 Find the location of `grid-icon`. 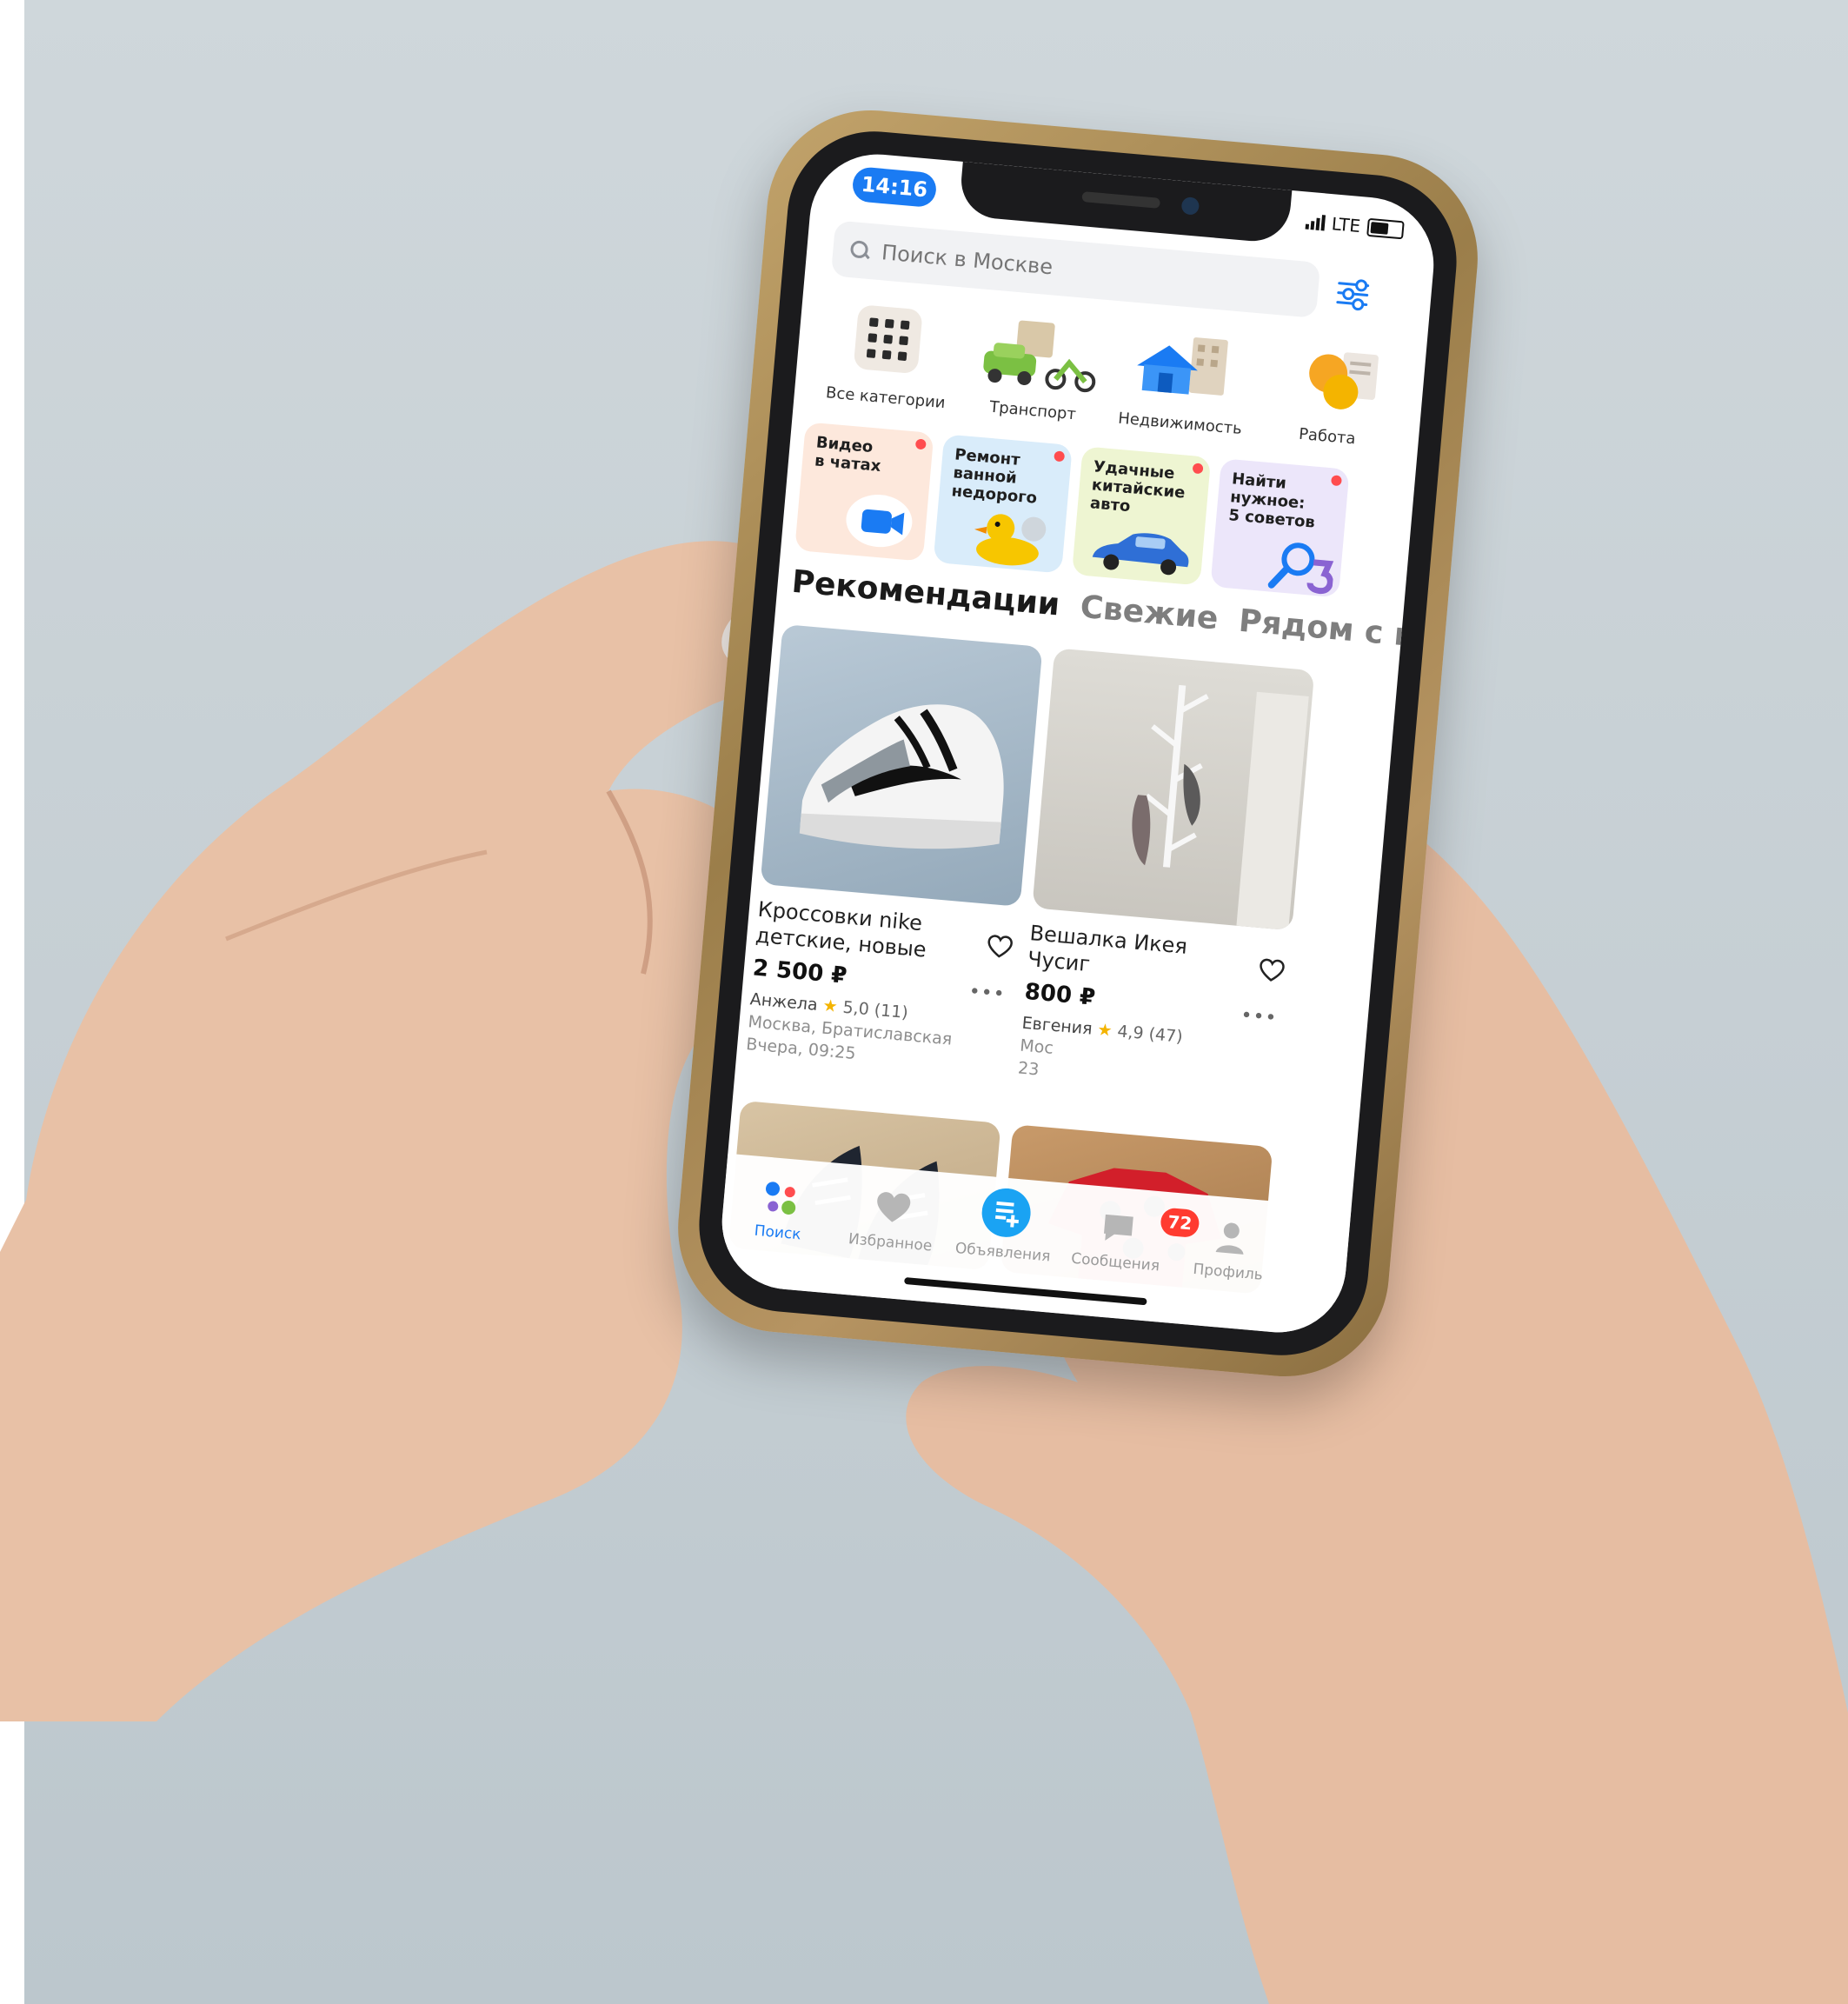

grid-icon is located at coordinates (888, 340).